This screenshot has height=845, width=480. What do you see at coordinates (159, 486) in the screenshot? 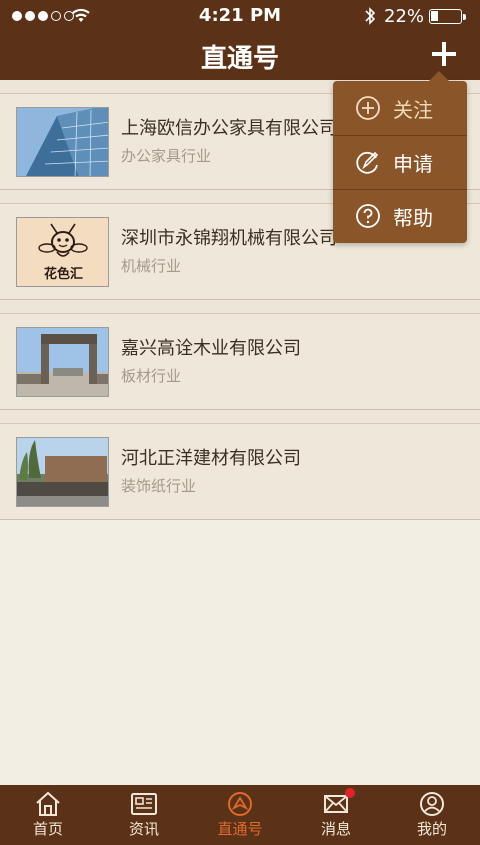
I see `company-industry: 装饰纸行业` at bounding box center [159, 486].